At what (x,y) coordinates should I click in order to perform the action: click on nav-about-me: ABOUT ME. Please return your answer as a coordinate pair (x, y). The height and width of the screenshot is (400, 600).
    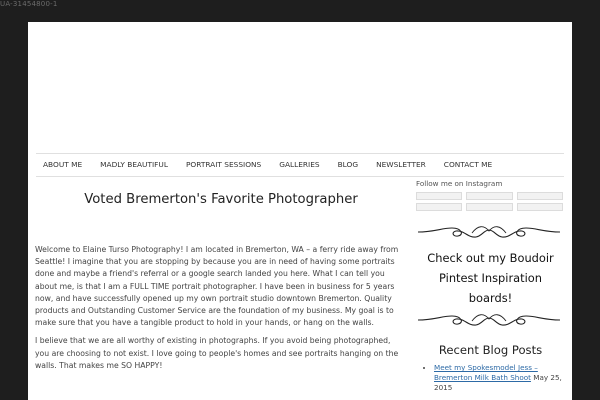
    Looking at the image, I should click on (63, 165).